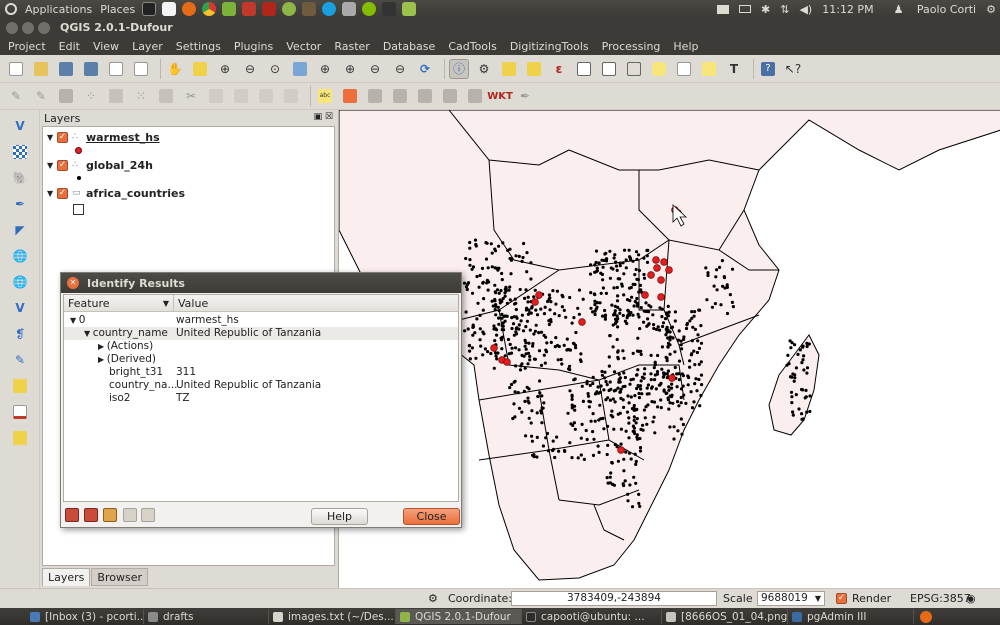  Describe the element at coordinates (100, 165) in the screenshot. I see `layer-global-24h: ▼ ✓ ∴ global_24h` at that location.